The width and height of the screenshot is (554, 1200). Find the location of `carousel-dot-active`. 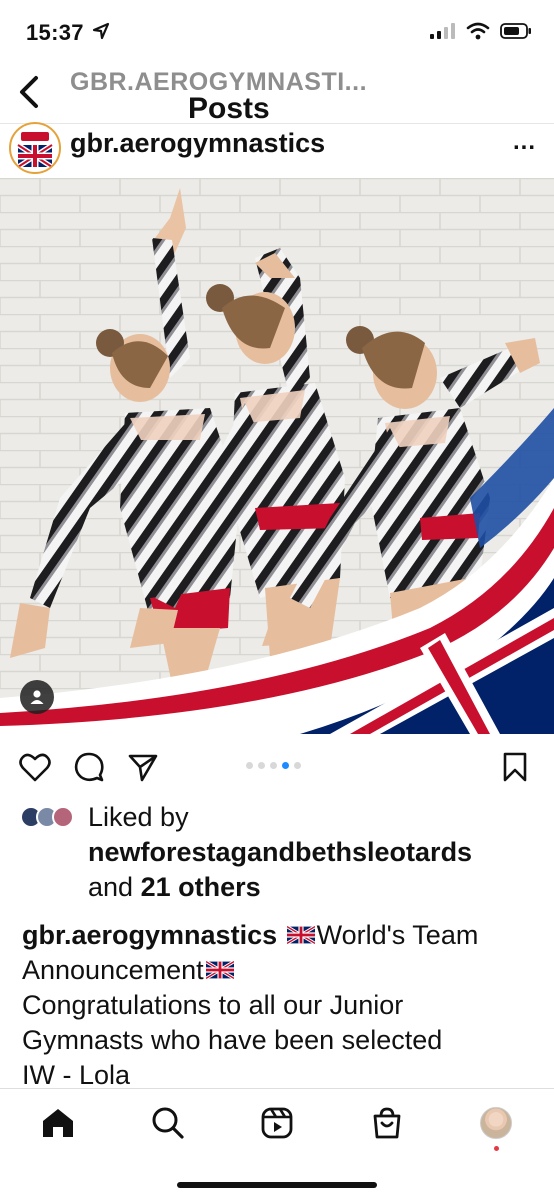

carousel-dot-active is located at coordinates (285, 765).